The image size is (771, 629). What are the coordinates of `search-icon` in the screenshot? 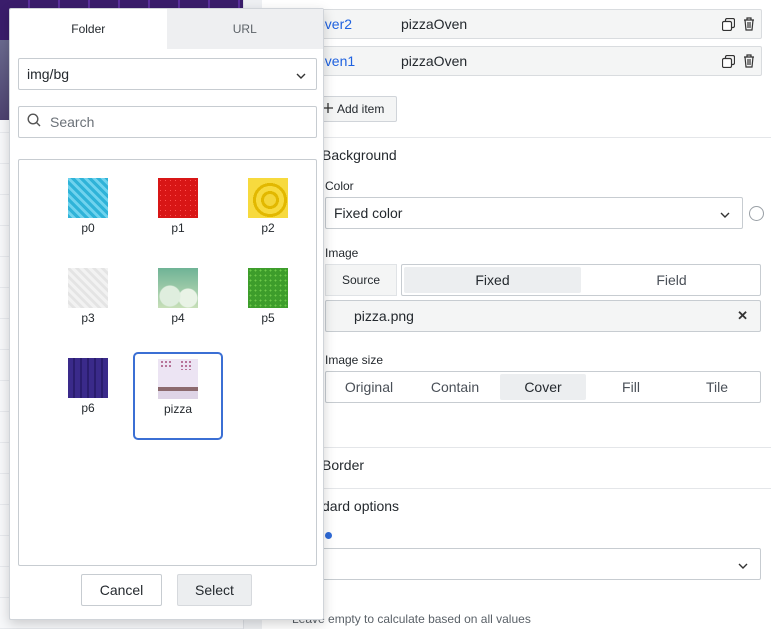 It's located at (34, 122).